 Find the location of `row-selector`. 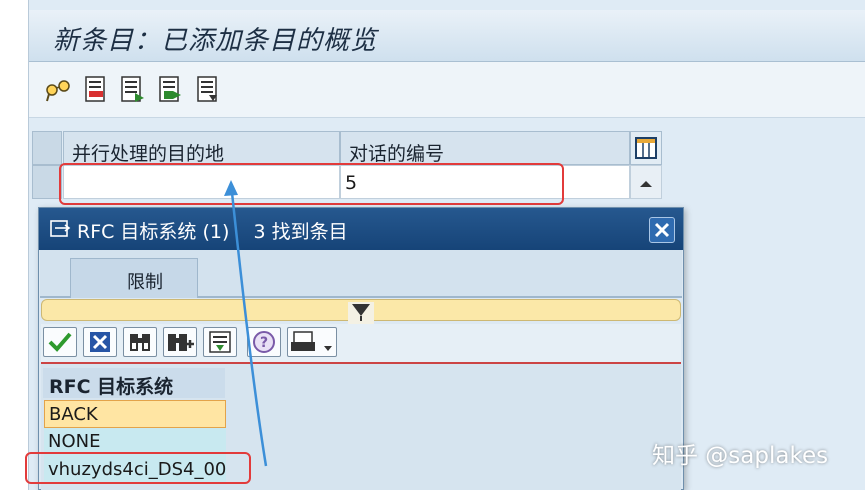

row-selector is located at coordinates (47, 182).